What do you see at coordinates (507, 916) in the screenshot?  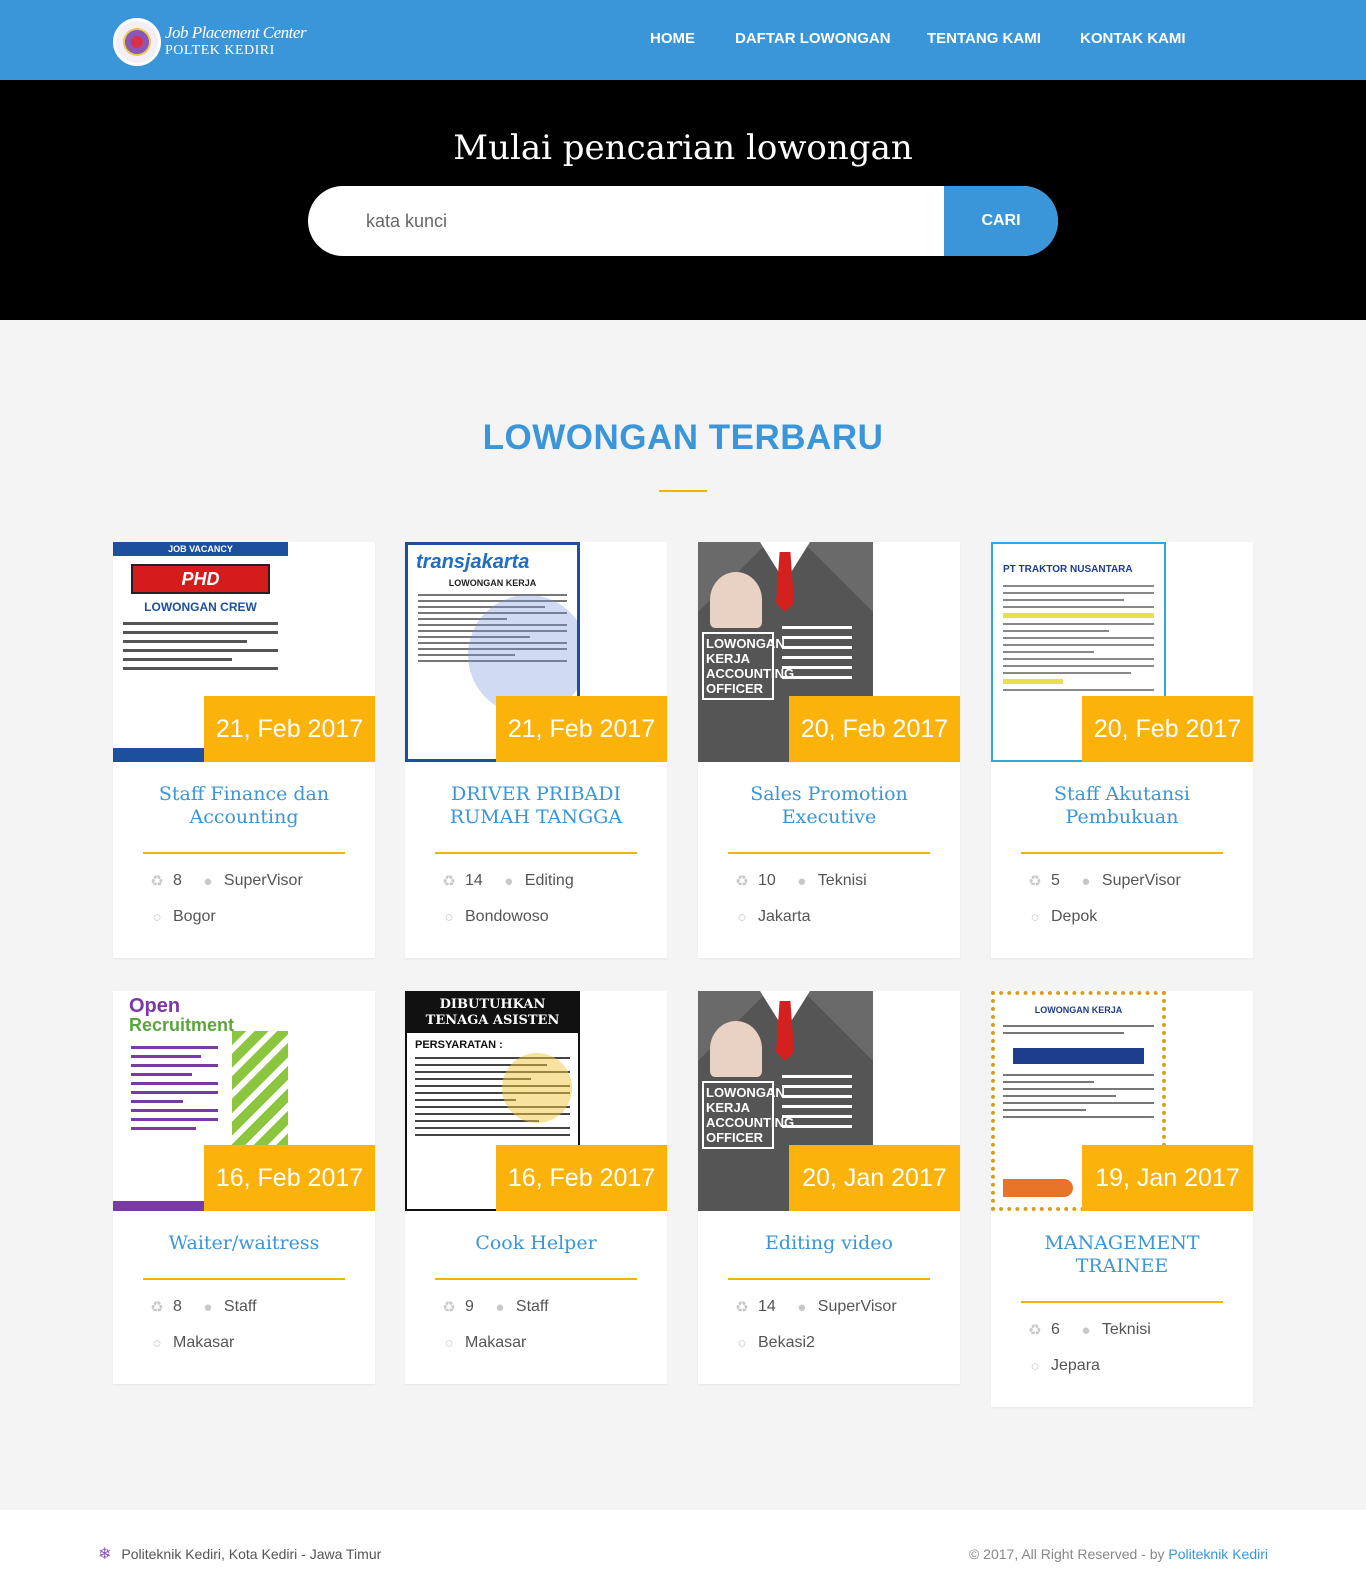 I see `job-location: Bondowoso` at bounding box center [507, 916].